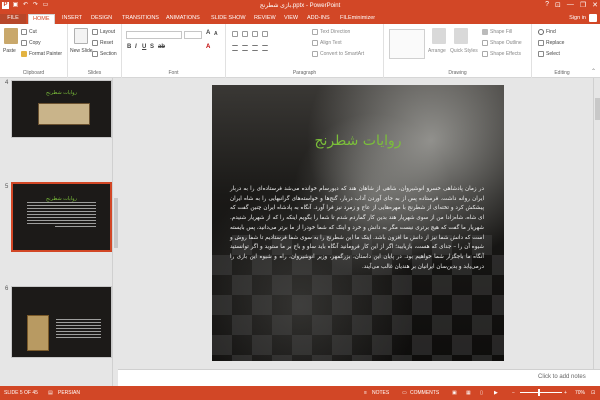 The width and height of the screenshot is (600, 400). What do you see at coordinates (103, 32) in the screenshot?
I see `layout-button: Layout` at bounding box center [103, 32].